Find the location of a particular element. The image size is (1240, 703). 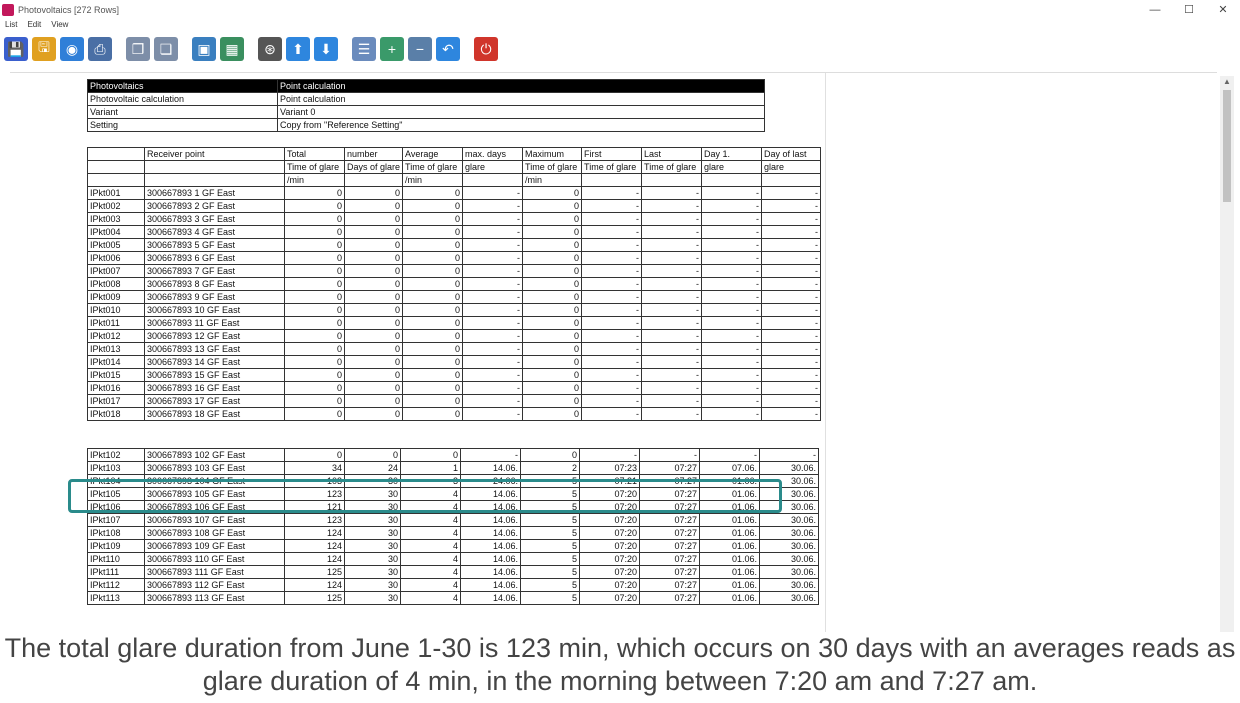

maximize-button: ☐ is located at coordinates (1189, 10).